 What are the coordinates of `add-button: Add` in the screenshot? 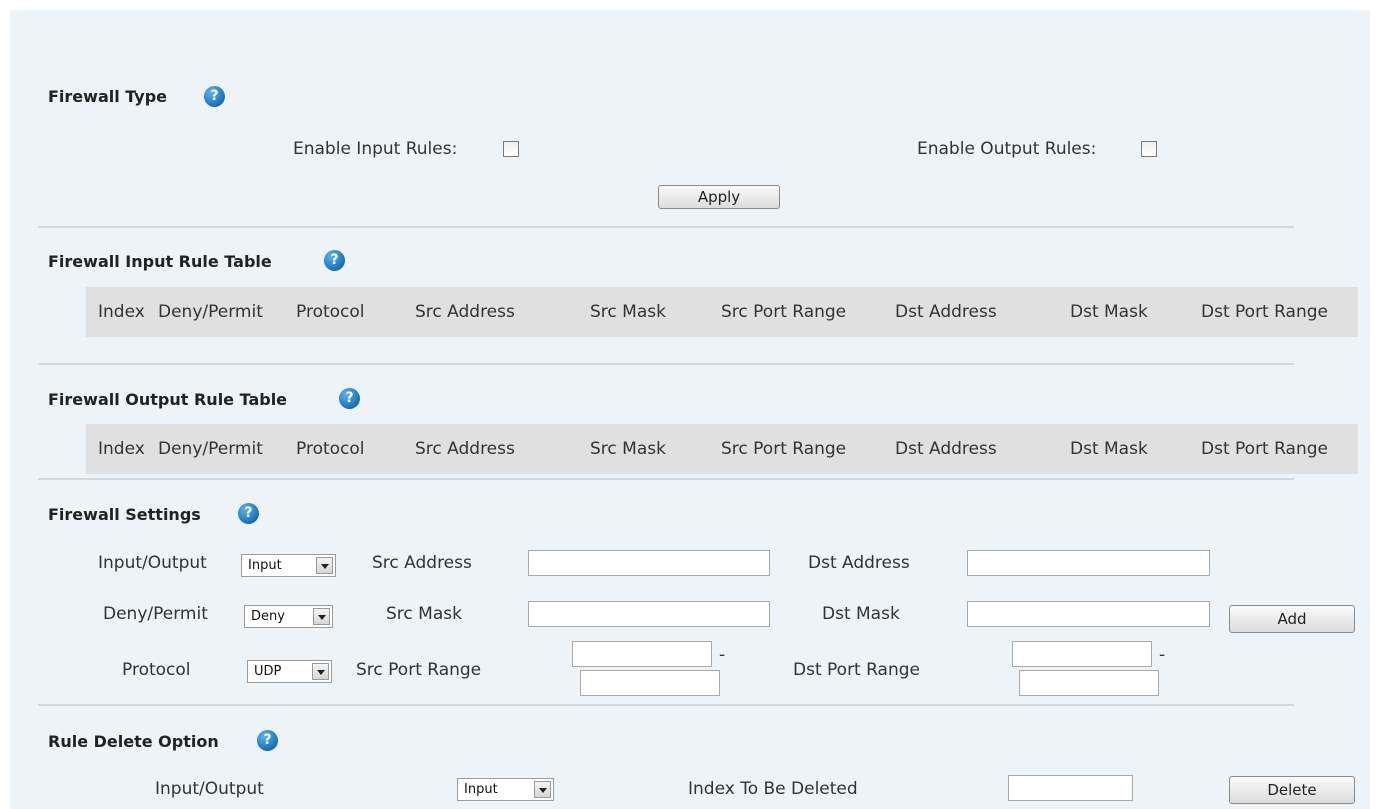 It's located at (1292, 619).